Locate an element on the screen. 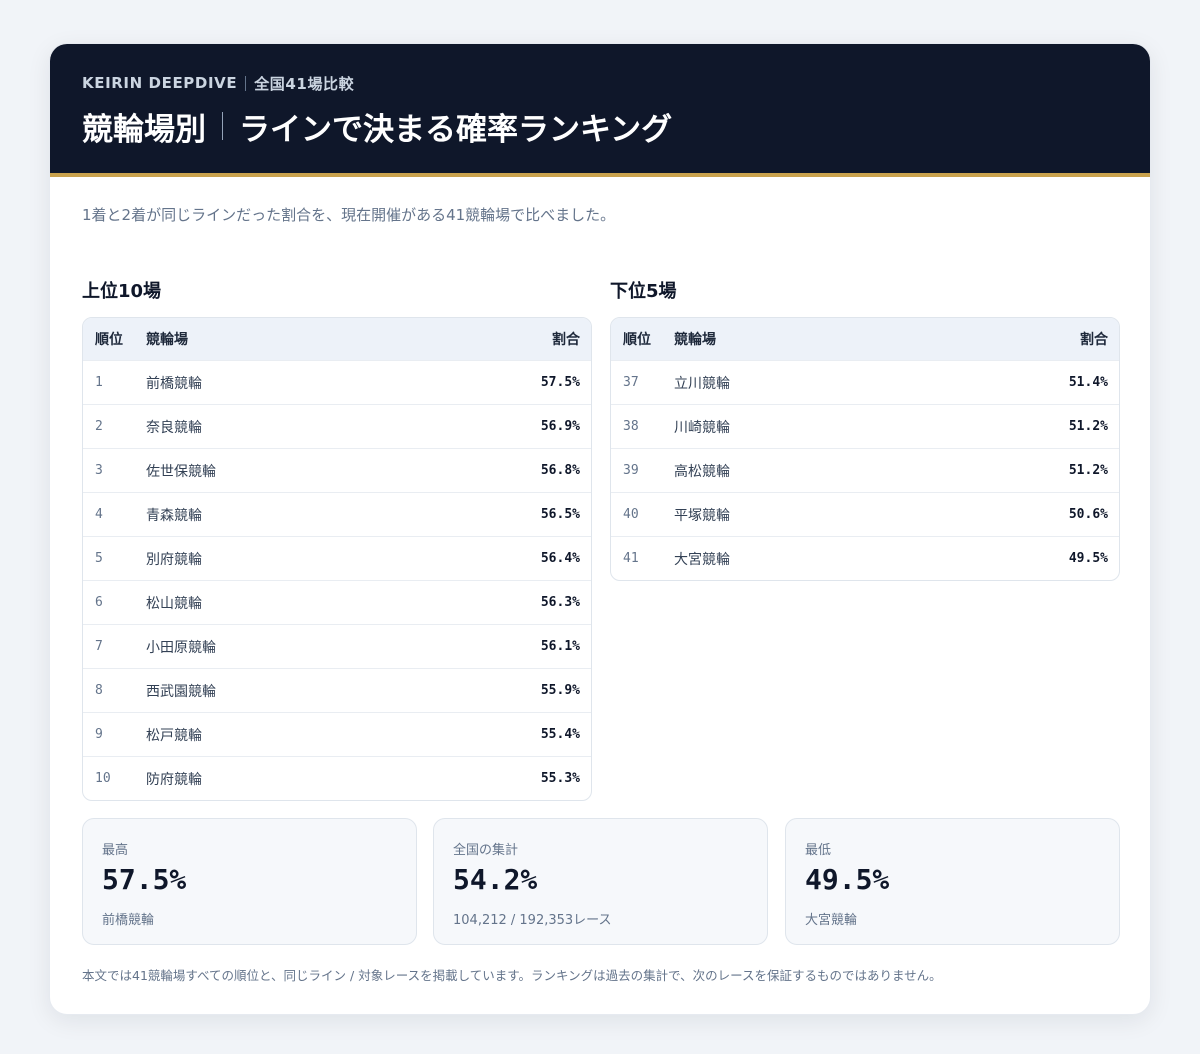 The image size is (1200, 1054). stat-min-card: 最低 49.5% 大宮競輪 is located at coordinates (952, 881).